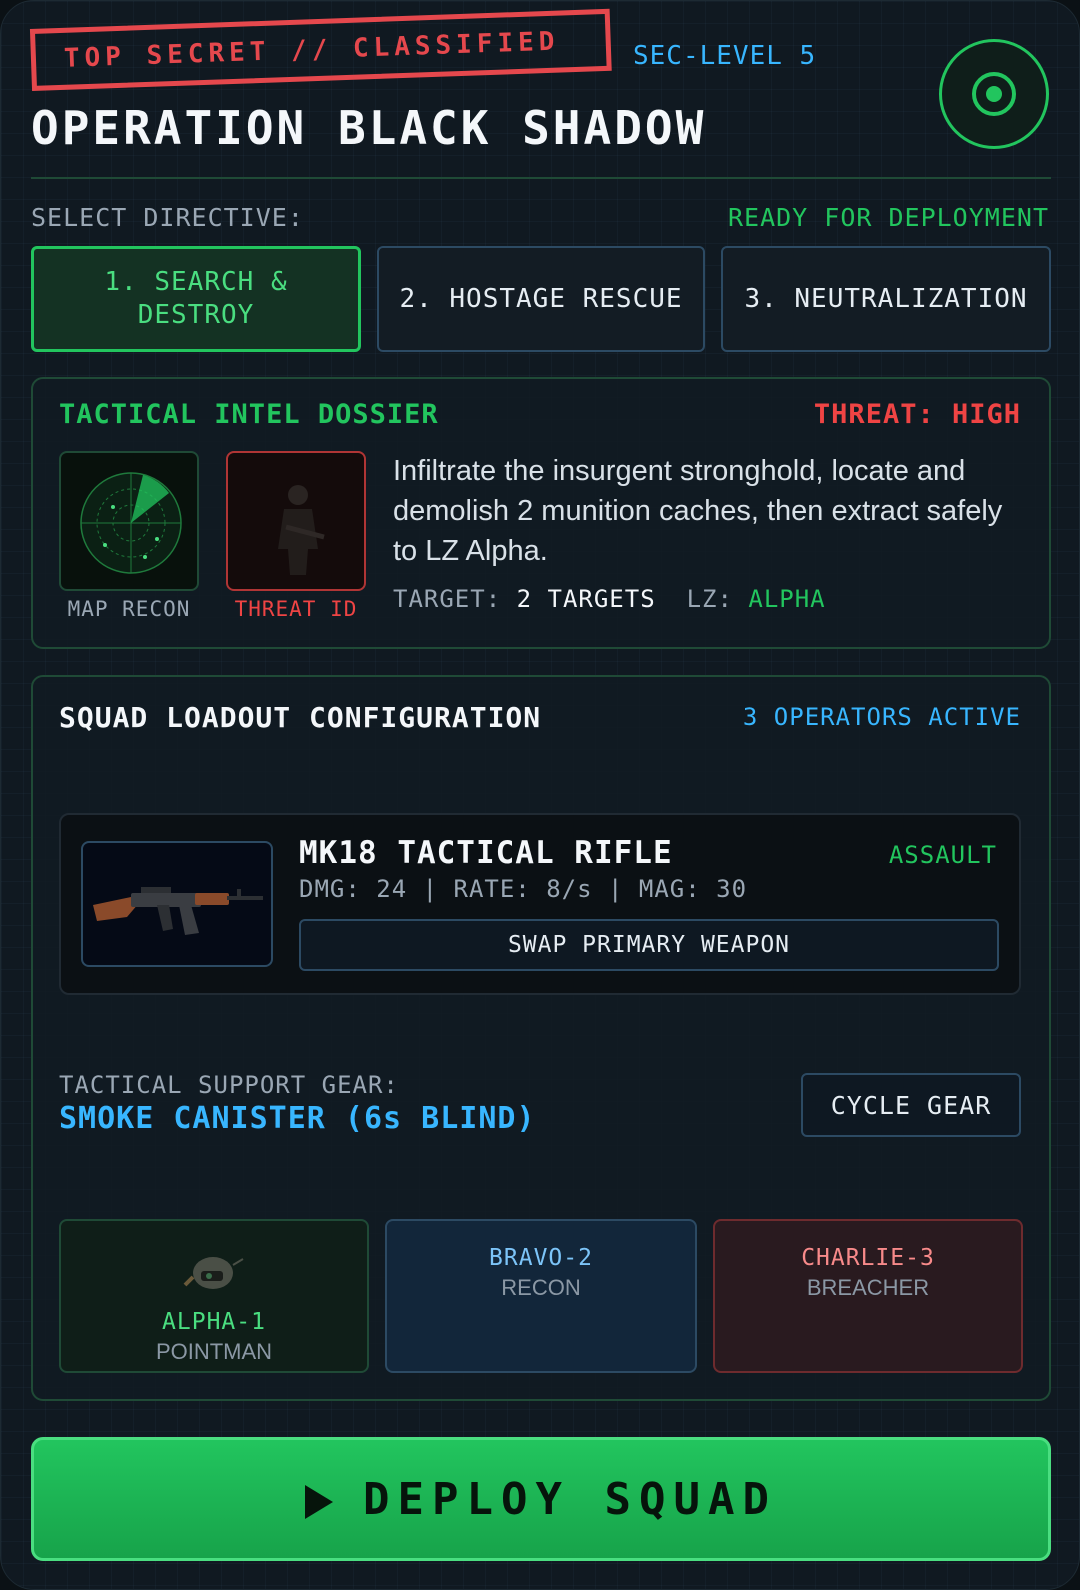 This screenshot has width=1080, height=1590. Describe the element at coordinates (296, 609) in the screenshot. I see `threat-id-label: THREAT ID` at that location.